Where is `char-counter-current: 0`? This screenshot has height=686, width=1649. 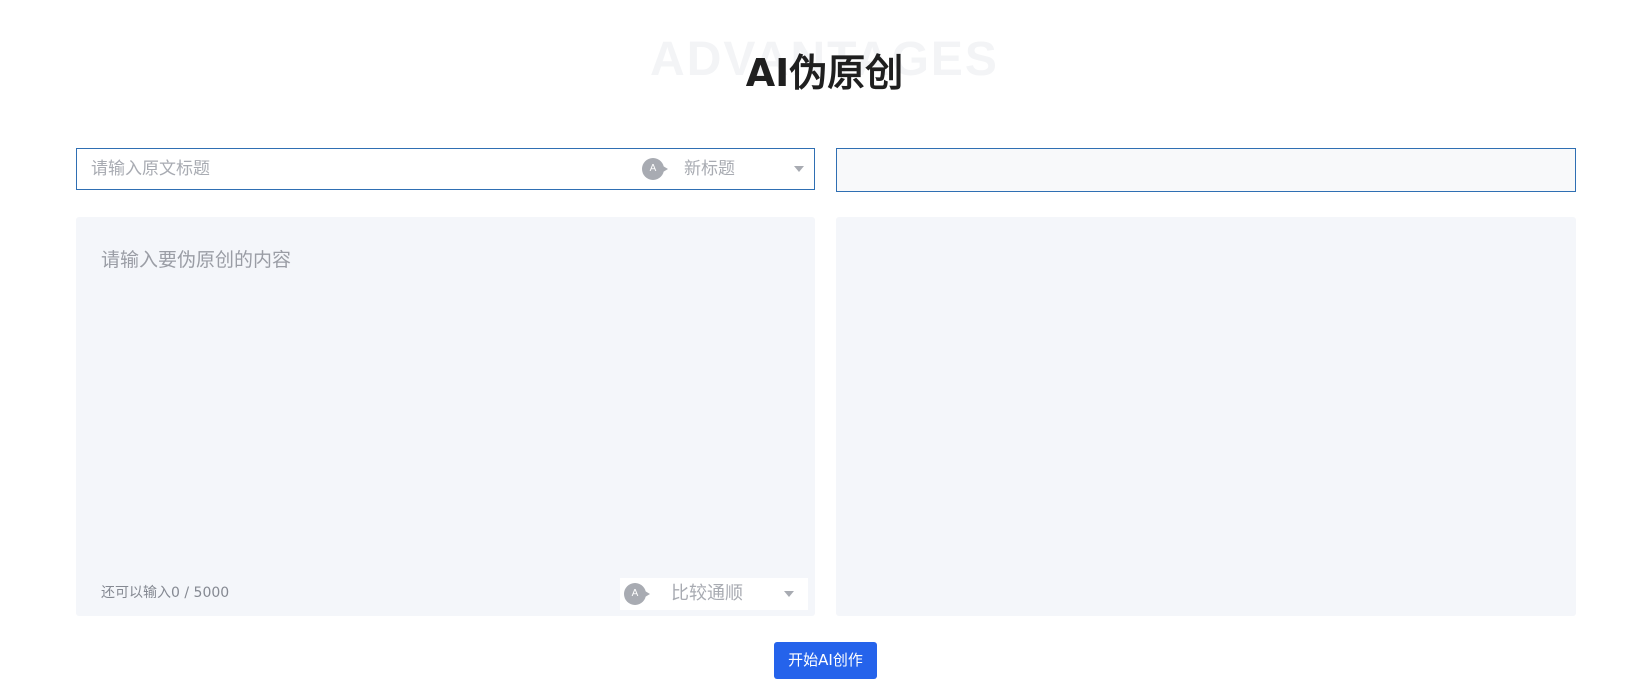 char-counter-current: 0 is located at coordinates (175, 593).